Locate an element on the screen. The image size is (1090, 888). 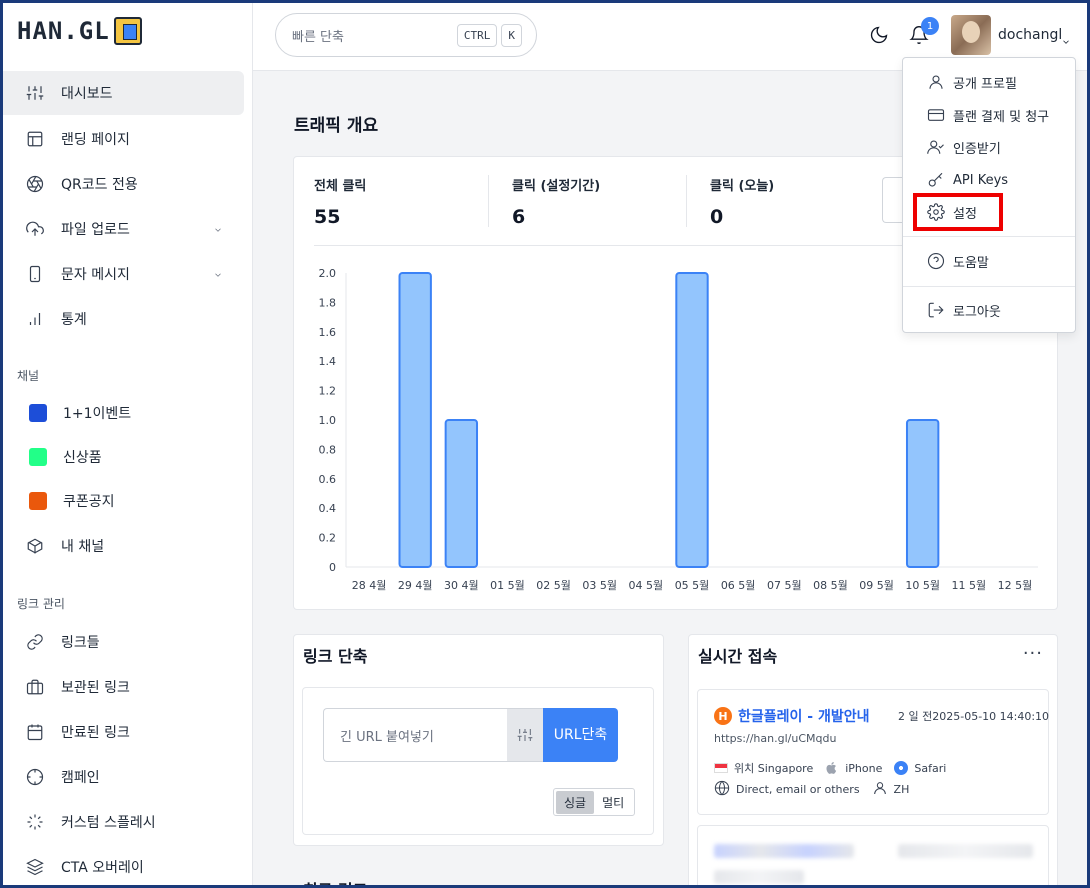
sliders-icon is located at coordinates (525, 735).